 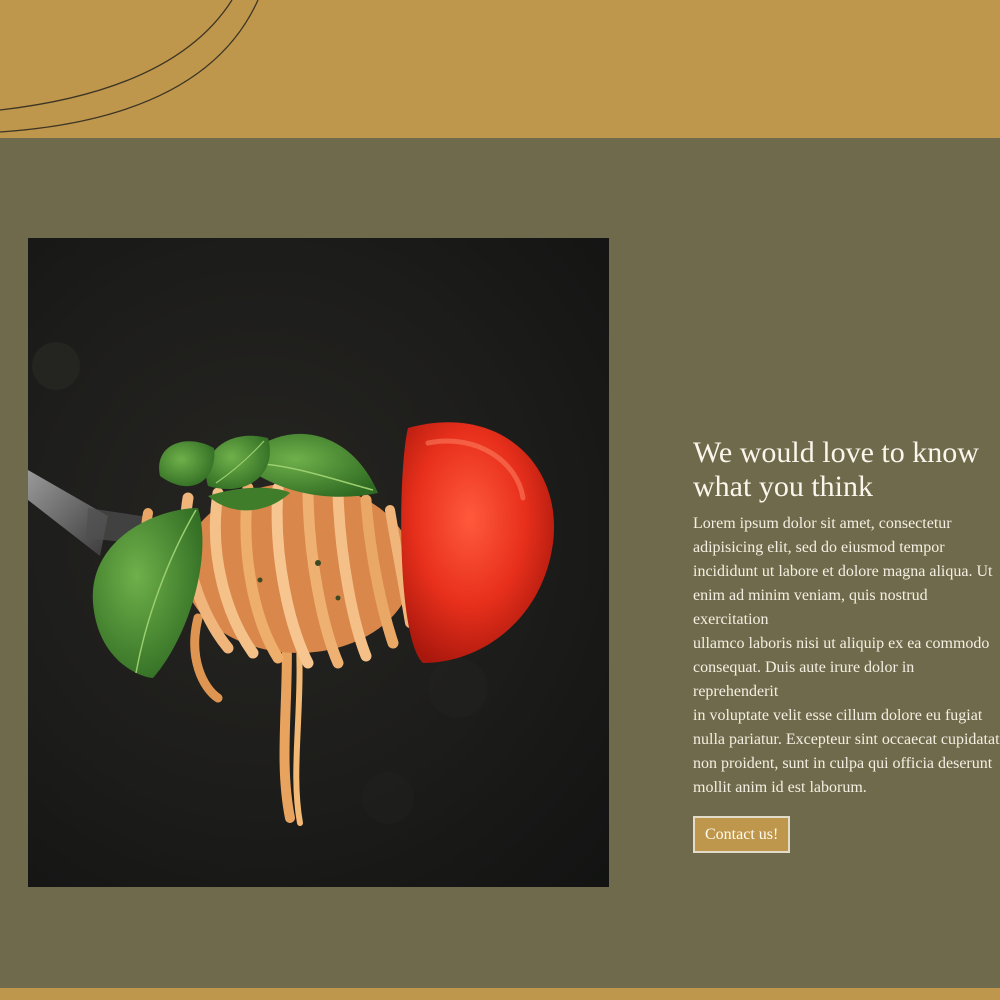 What do you see at coordinates (836, 469) in the screenshot?
I see `section-heading: We would love to know what you think` at bounding box center [836, 469].